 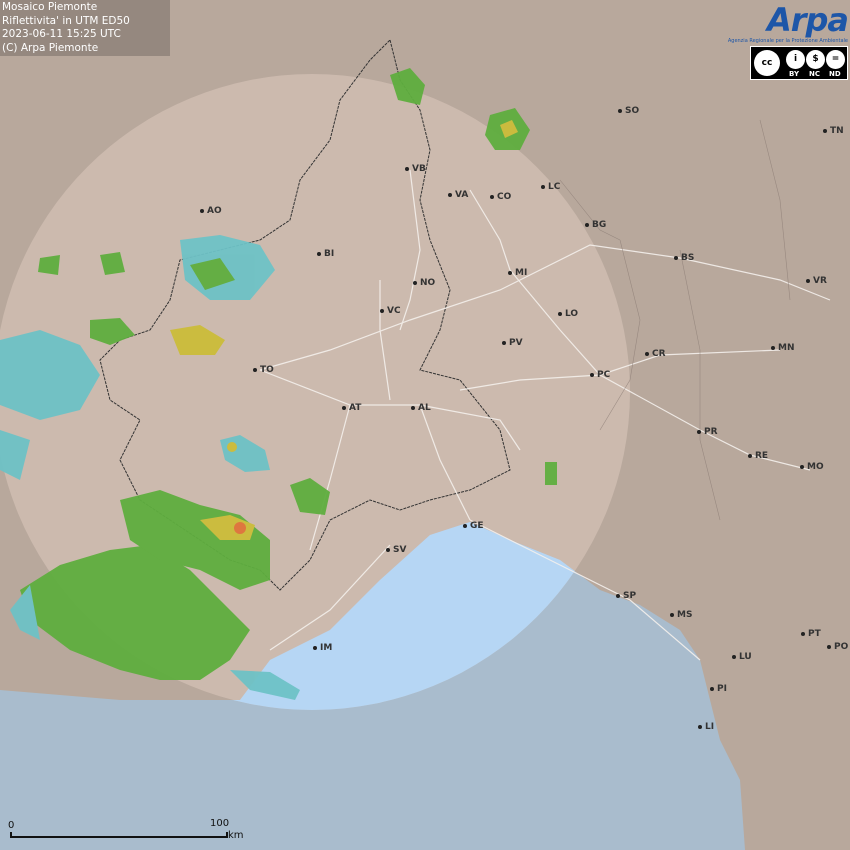 What do you see at coordinates (396, 550) in the screenshot?
I see `city-label: SV` at bounding box center [396, 550].